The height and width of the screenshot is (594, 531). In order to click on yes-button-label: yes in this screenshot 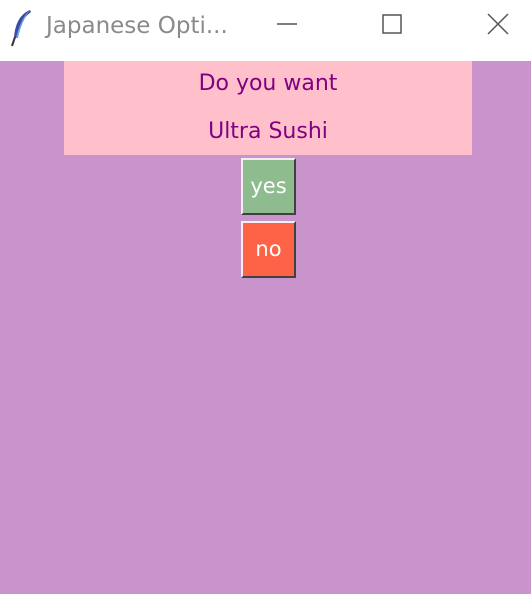, I will do `click(268, 186)`.